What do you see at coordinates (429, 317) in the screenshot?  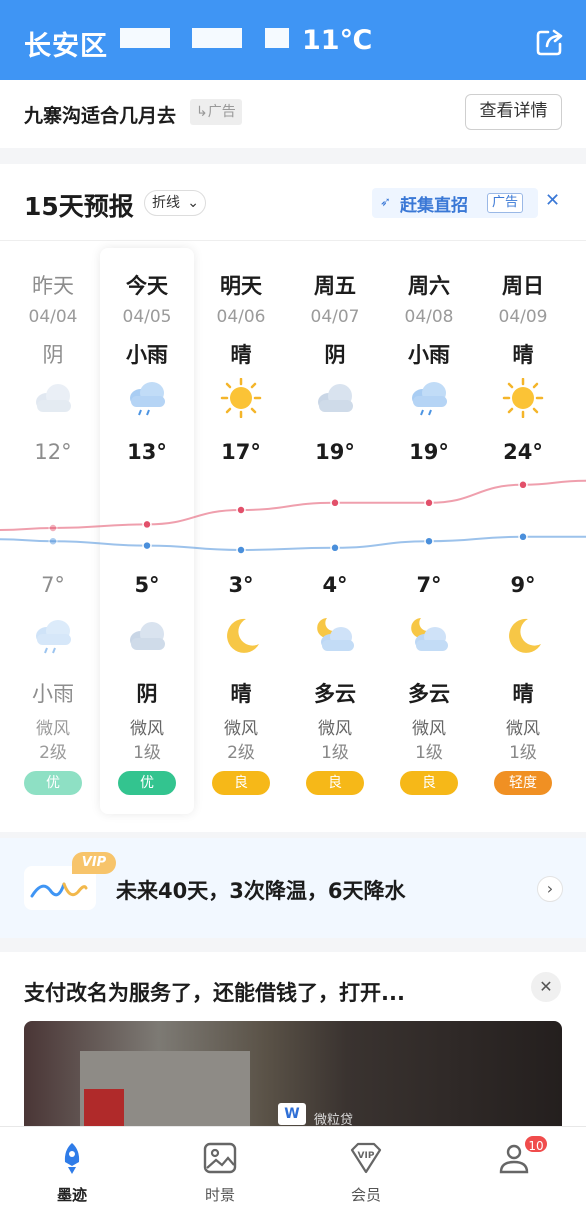 I see `date-label: 04/08` at bounding box center [429, 317].